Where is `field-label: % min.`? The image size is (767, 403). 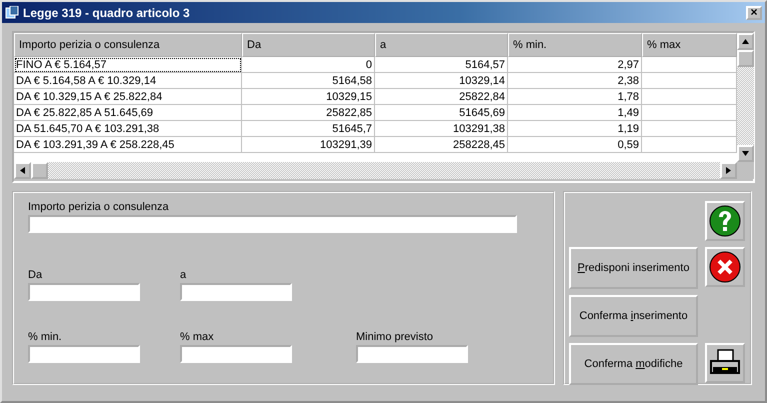
field-label: % min. is located at coordinates (45, 337).